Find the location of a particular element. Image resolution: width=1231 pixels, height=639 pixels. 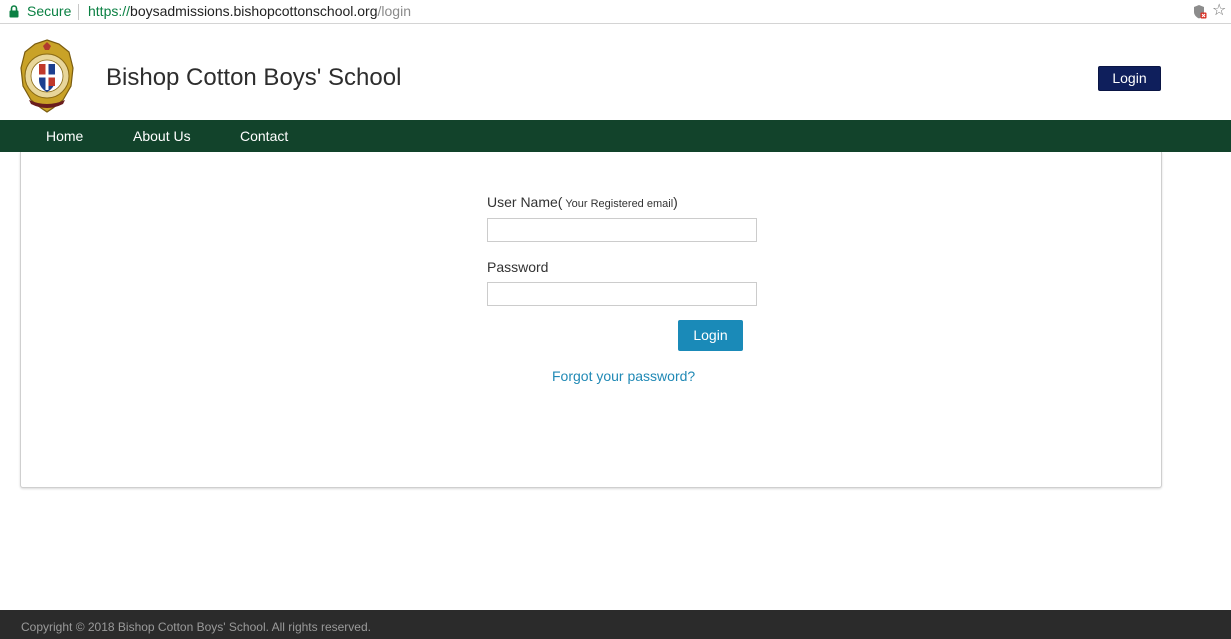

url-path: /login is located at coordinates (394, 11).